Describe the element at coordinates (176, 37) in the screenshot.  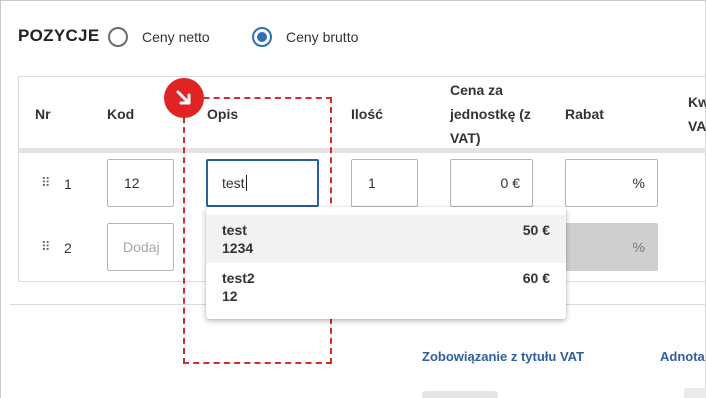
I see `radio-label-ceny-netto: Ceny netto` at that location.